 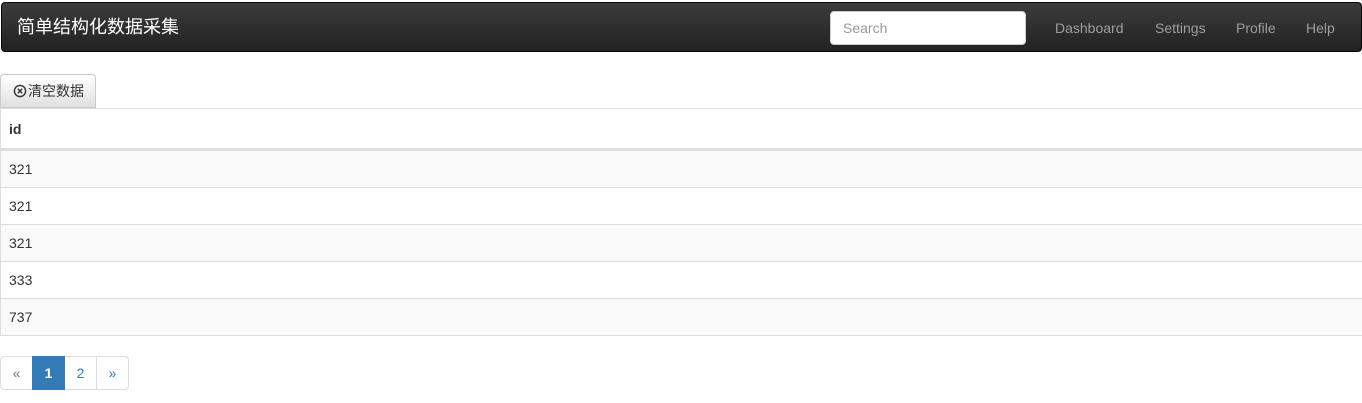 What do you see at coordinates (112, 373) in the screenshot?
I see `page-next-button: »` at bounding box center [112, 373].